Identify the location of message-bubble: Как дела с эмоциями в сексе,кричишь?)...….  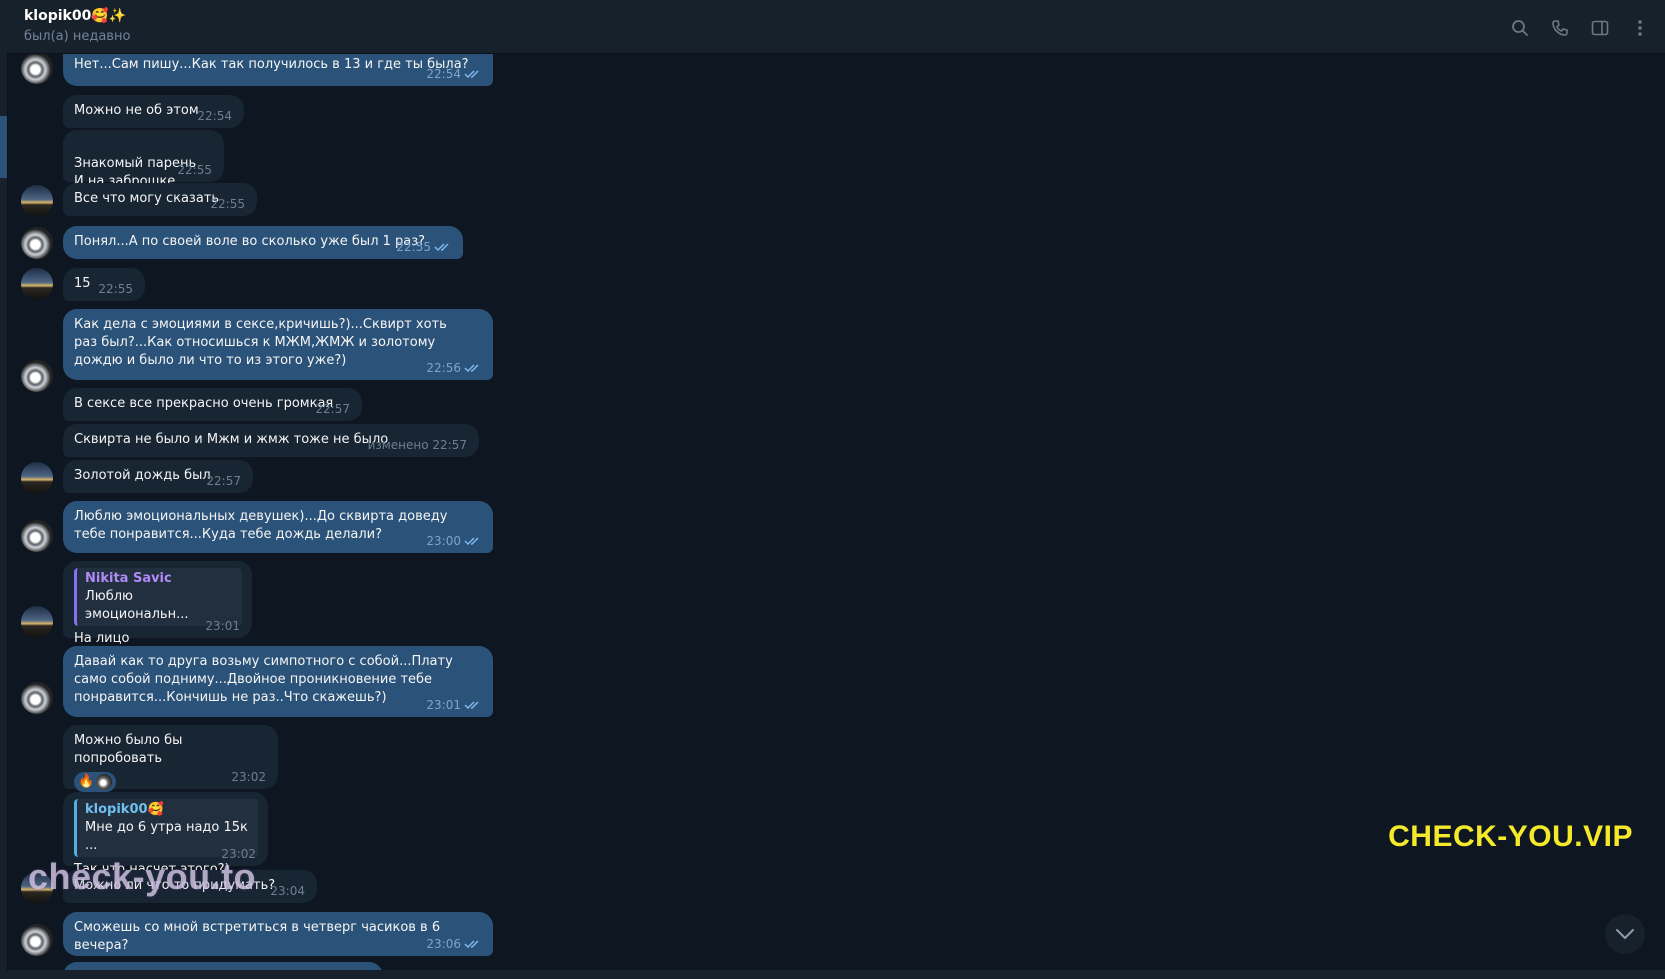
(278, 344).